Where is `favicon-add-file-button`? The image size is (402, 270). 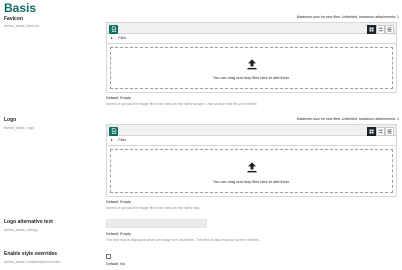
favicon-add-file-button is located at coordinates (113, 29).